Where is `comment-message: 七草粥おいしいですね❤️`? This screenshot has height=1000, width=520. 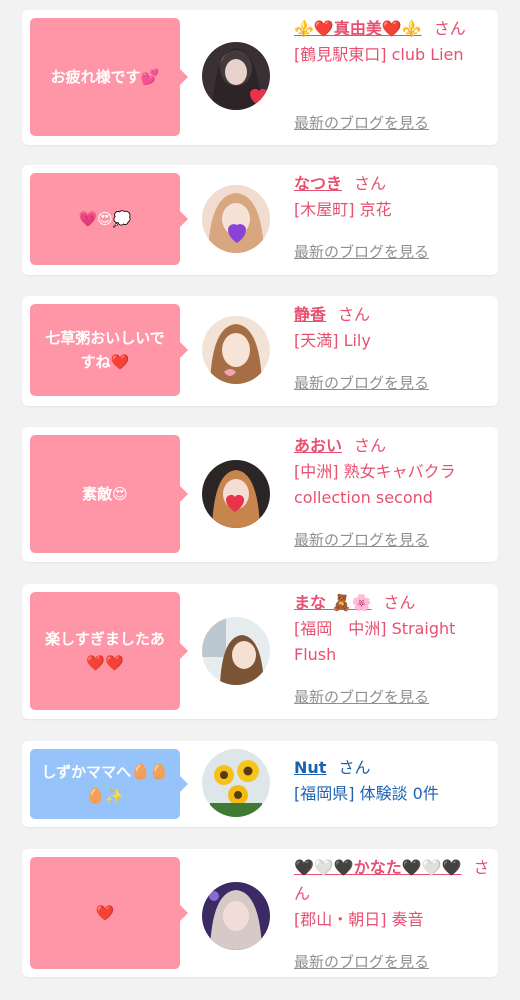
comment-message: 七草粥おいしいですね❤️ is located at coordinates (105, 350).